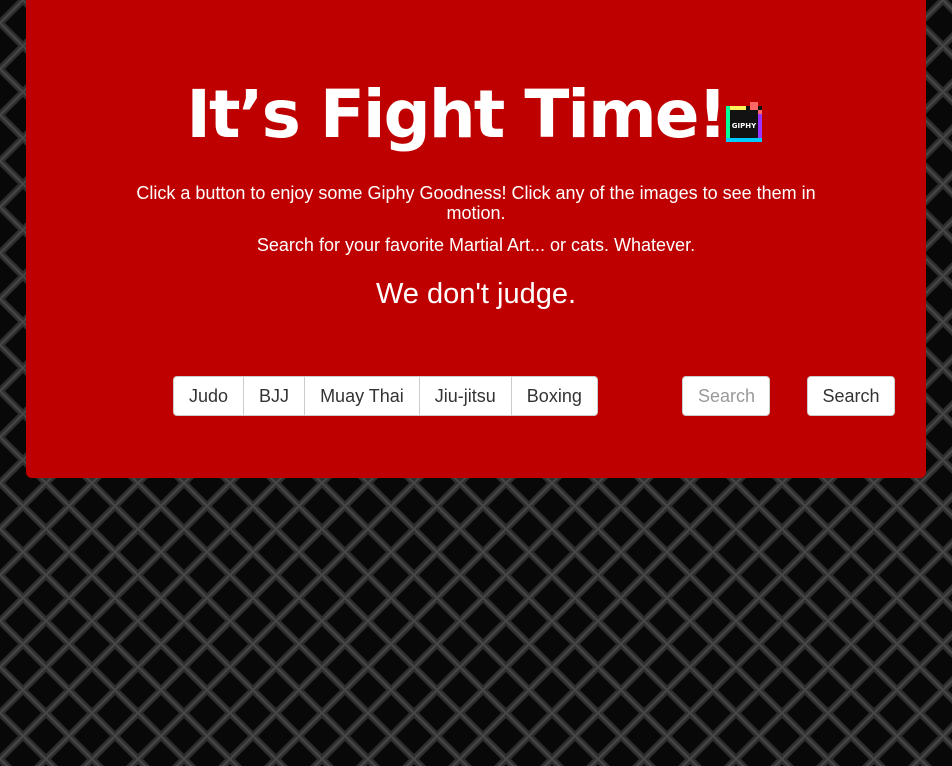  Describe the element at coordinates (209, 396) in the screenshot. I see `topic-button-judo: Judo` at that location.